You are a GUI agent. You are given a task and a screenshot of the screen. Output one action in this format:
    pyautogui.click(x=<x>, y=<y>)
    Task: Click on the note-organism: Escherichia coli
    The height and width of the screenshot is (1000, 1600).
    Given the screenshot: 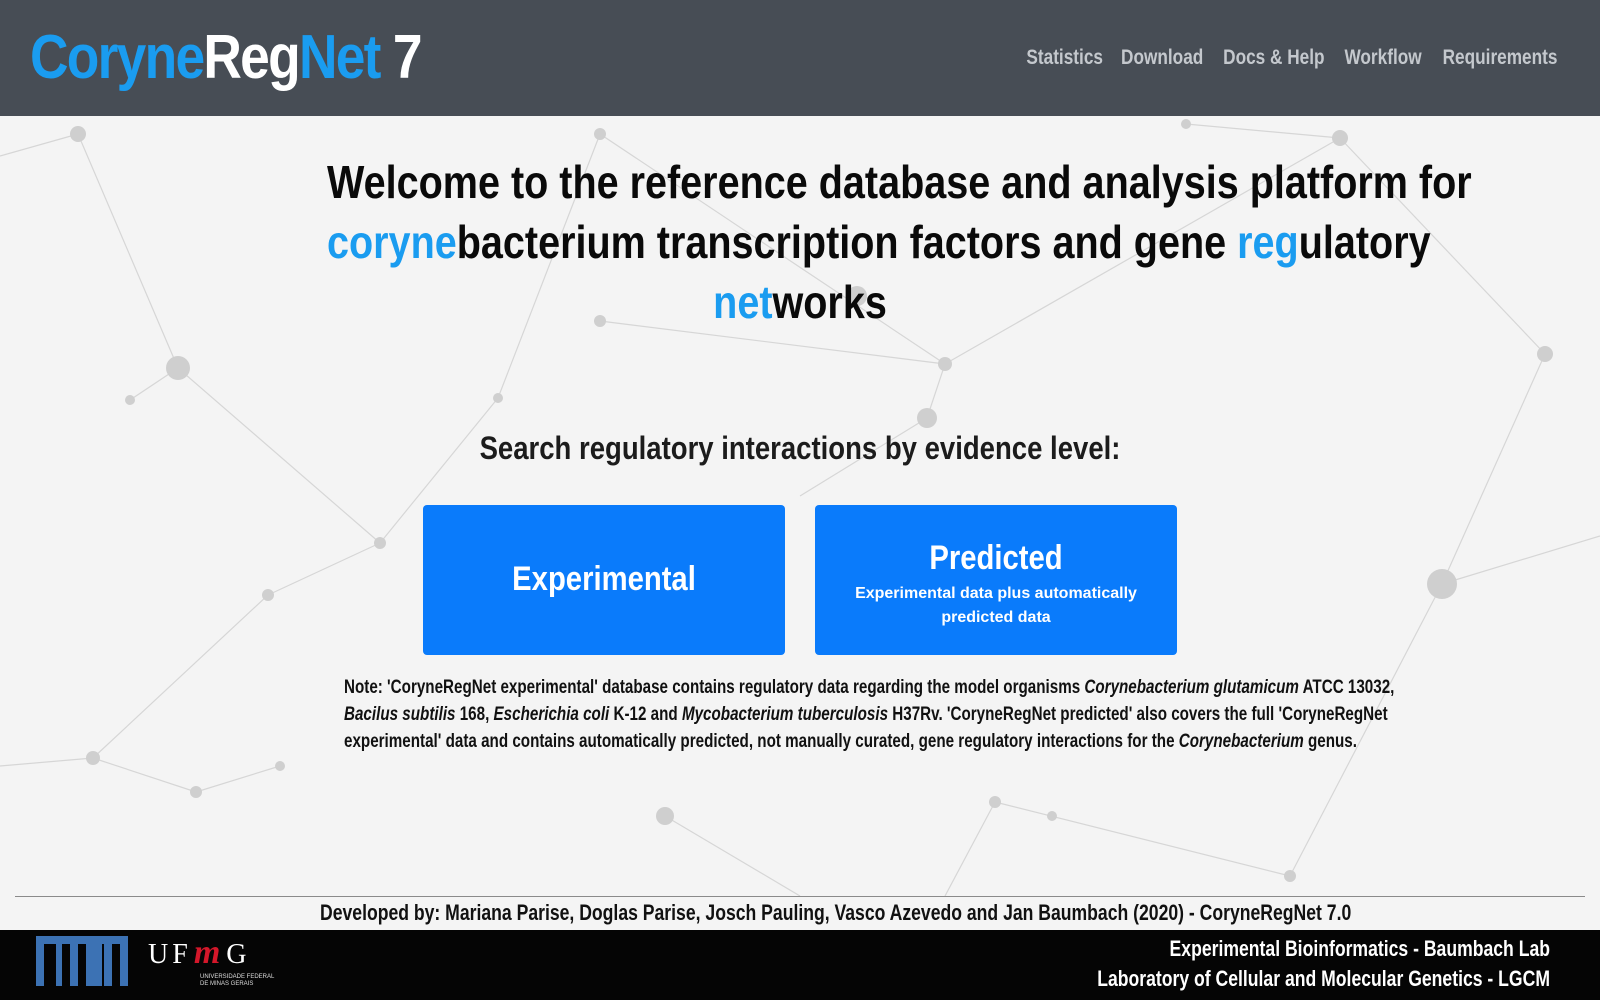 What is the action you would take?
    pyautogui.click(x=551, y=714)
    